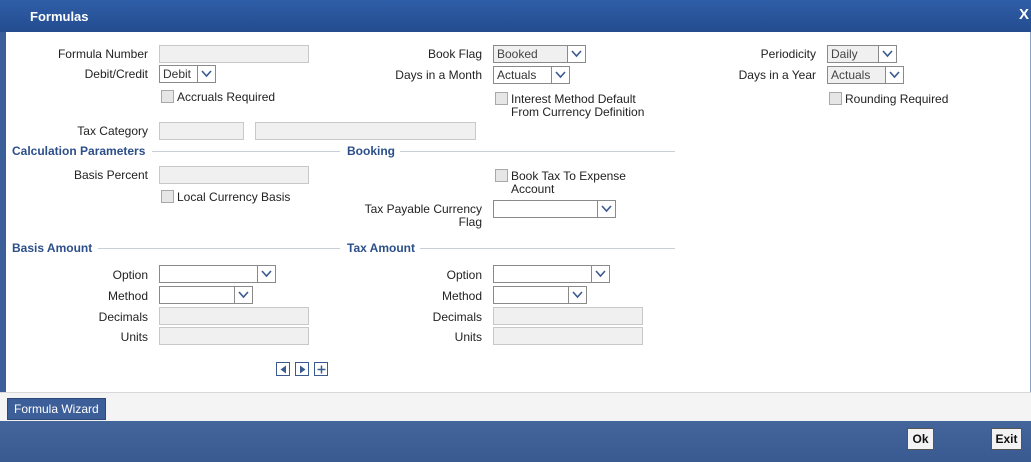 The height and width of the screenshot is (462, 1031). What do you see at coordinates (116, 74) in the screenshot?
I see `debit-credit-label: Debit/Credit` at bounding box center [116, 74].